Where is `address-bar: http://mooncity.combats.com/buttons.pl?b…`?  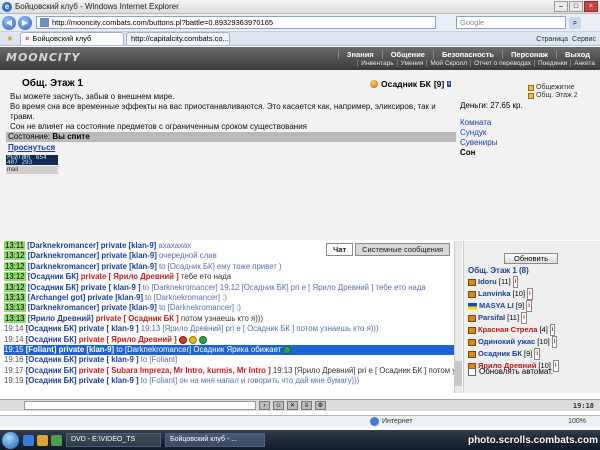
address-bar: http://mooncity.combats.com/buttons.pl?b… is located at coordinates (236, 22).